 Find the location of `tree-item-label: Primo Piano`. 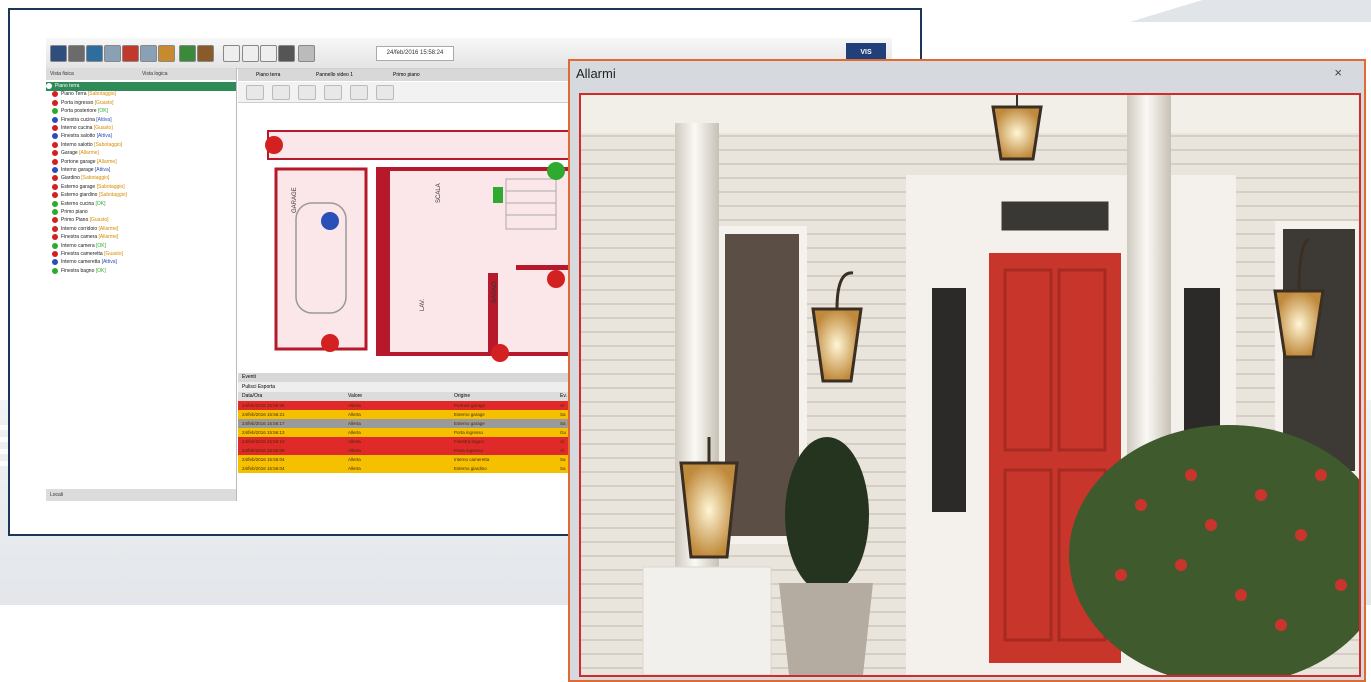

tree-item-label: Primo Piano is located at coordinates (75, 220).